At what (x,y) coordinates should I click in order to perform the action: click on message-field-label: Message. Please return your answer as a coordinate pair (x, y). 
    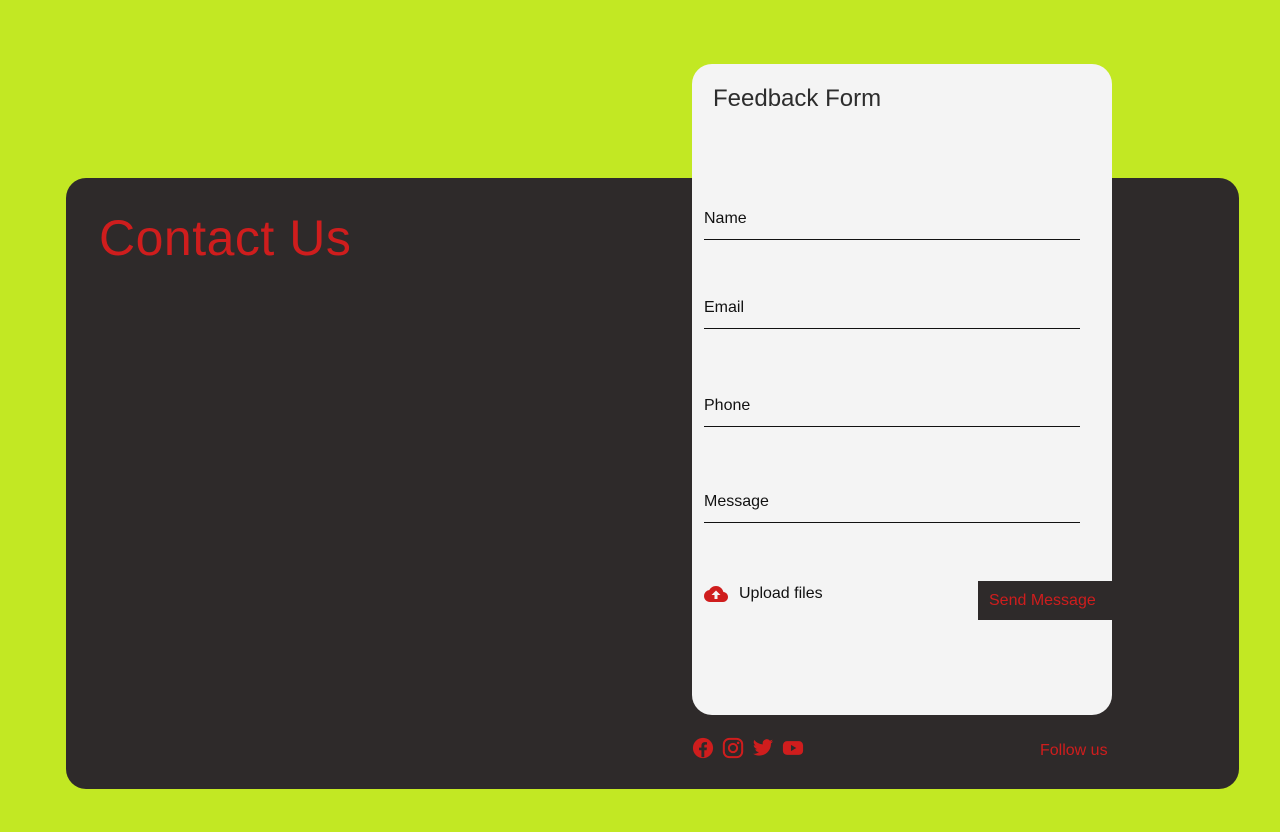
    Looking at the image, I should click on (736, 501).